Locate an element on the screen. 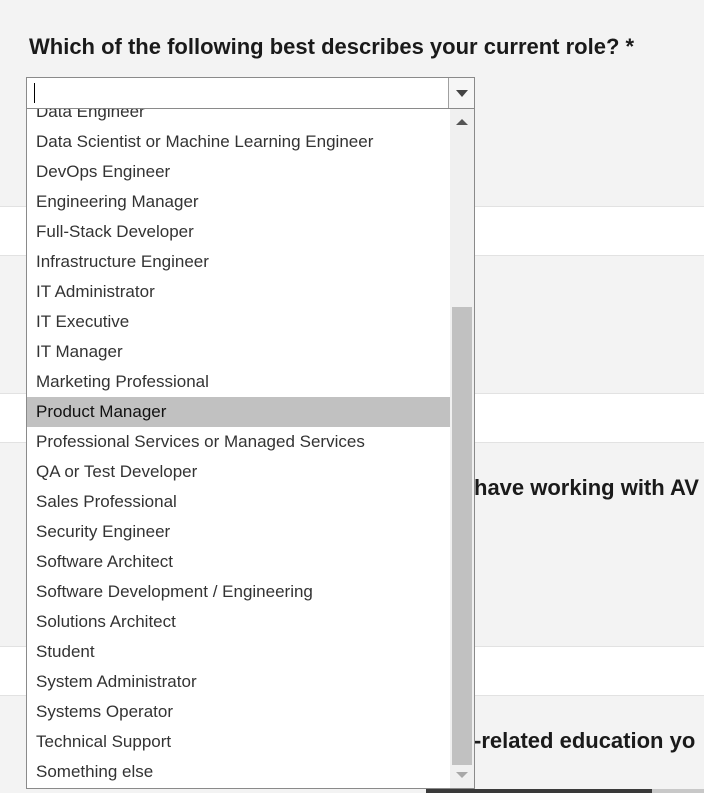 The height and width of the screenshot is (793, 704). list-item: IT Executive is located at coordinates (238, 322).